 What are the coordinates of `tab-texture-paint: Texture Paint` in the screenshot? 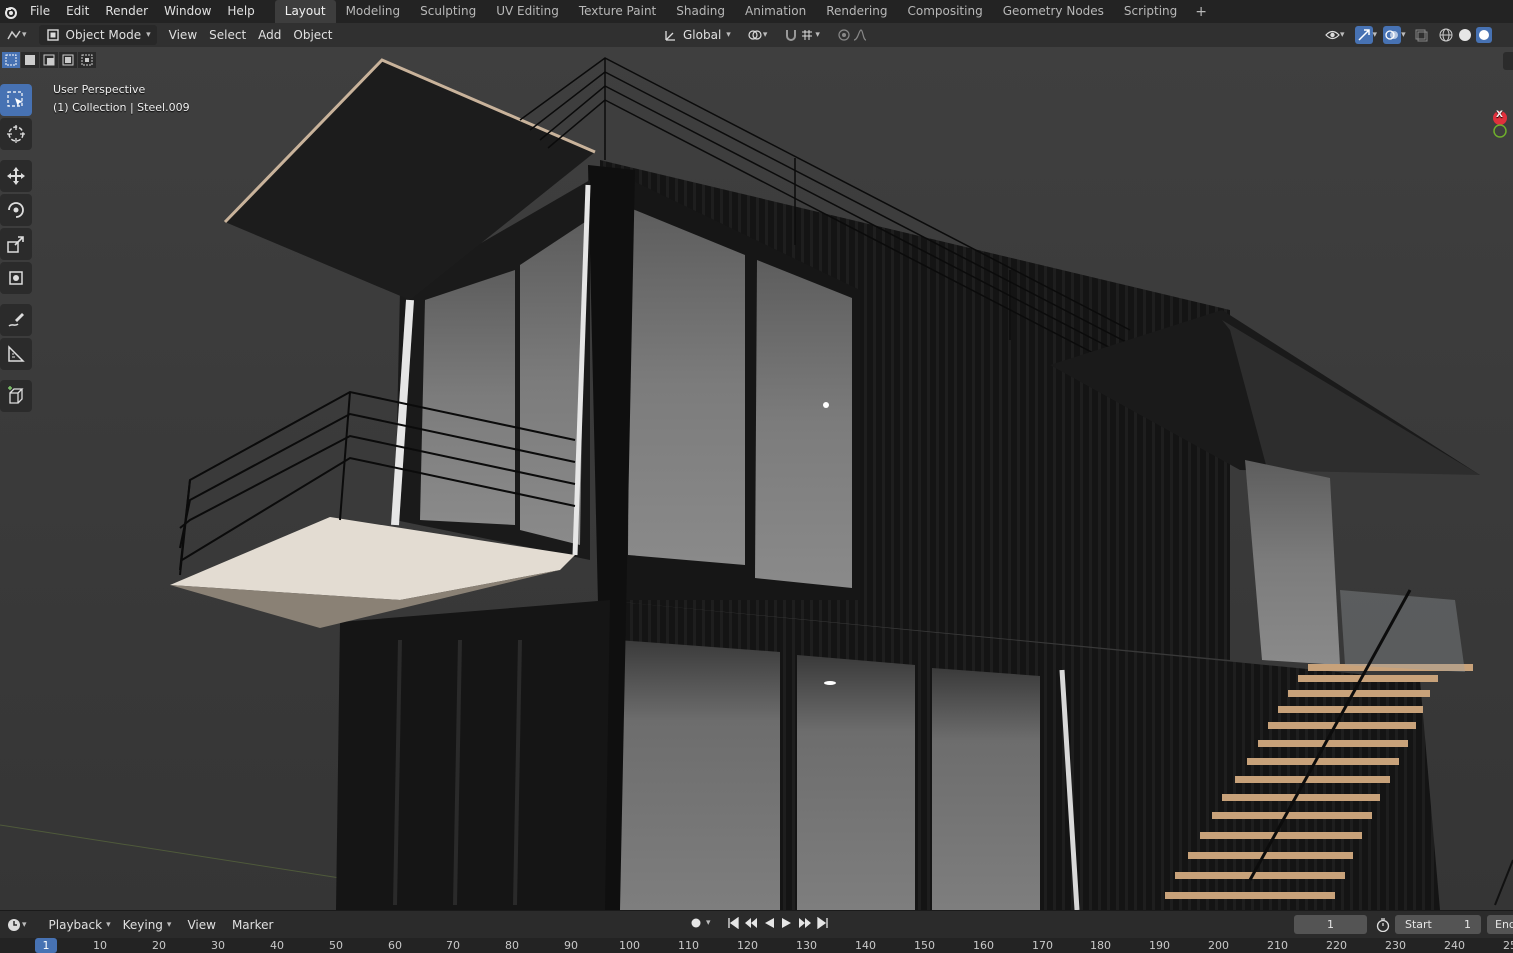 It's located at (617, 11).